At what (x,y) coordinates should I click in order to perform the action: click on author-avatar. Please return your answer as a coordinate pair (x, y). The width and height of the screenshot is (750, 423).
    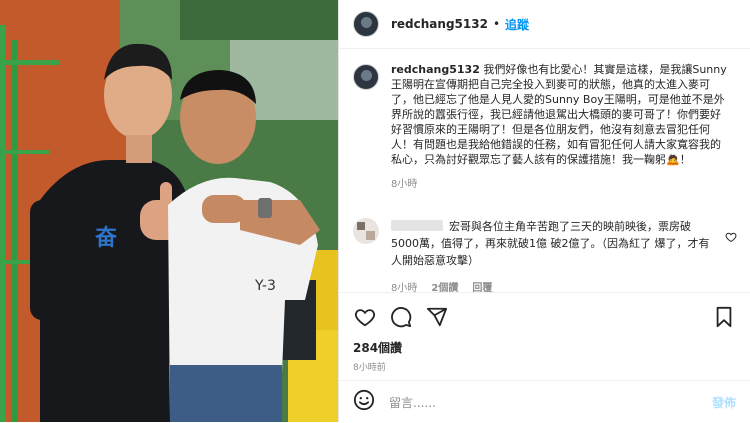
    Looking at the image, I should click on (366, 24).